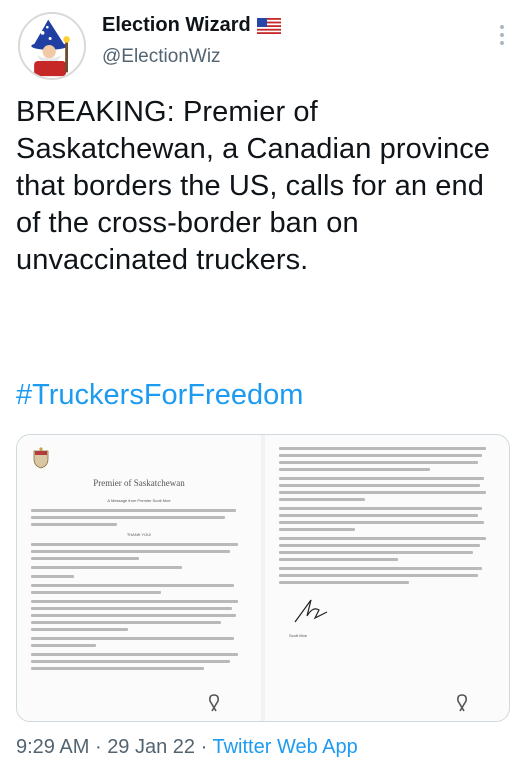 This screenshot has height=773, width=526. Describe the element at coordinates (502, 35) in the screenshot. I see `more-options-icon` at that location.